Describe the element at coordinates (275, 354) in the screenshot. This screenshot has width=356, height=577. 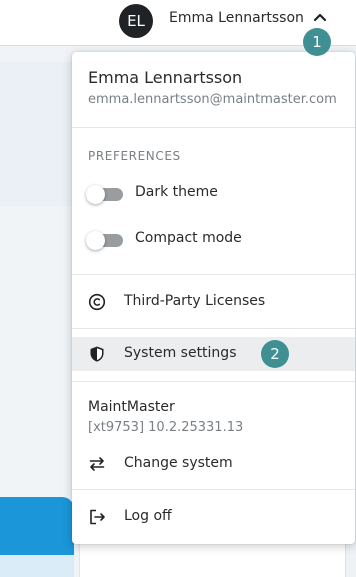
I see `step-badge-2: 2` at that location.